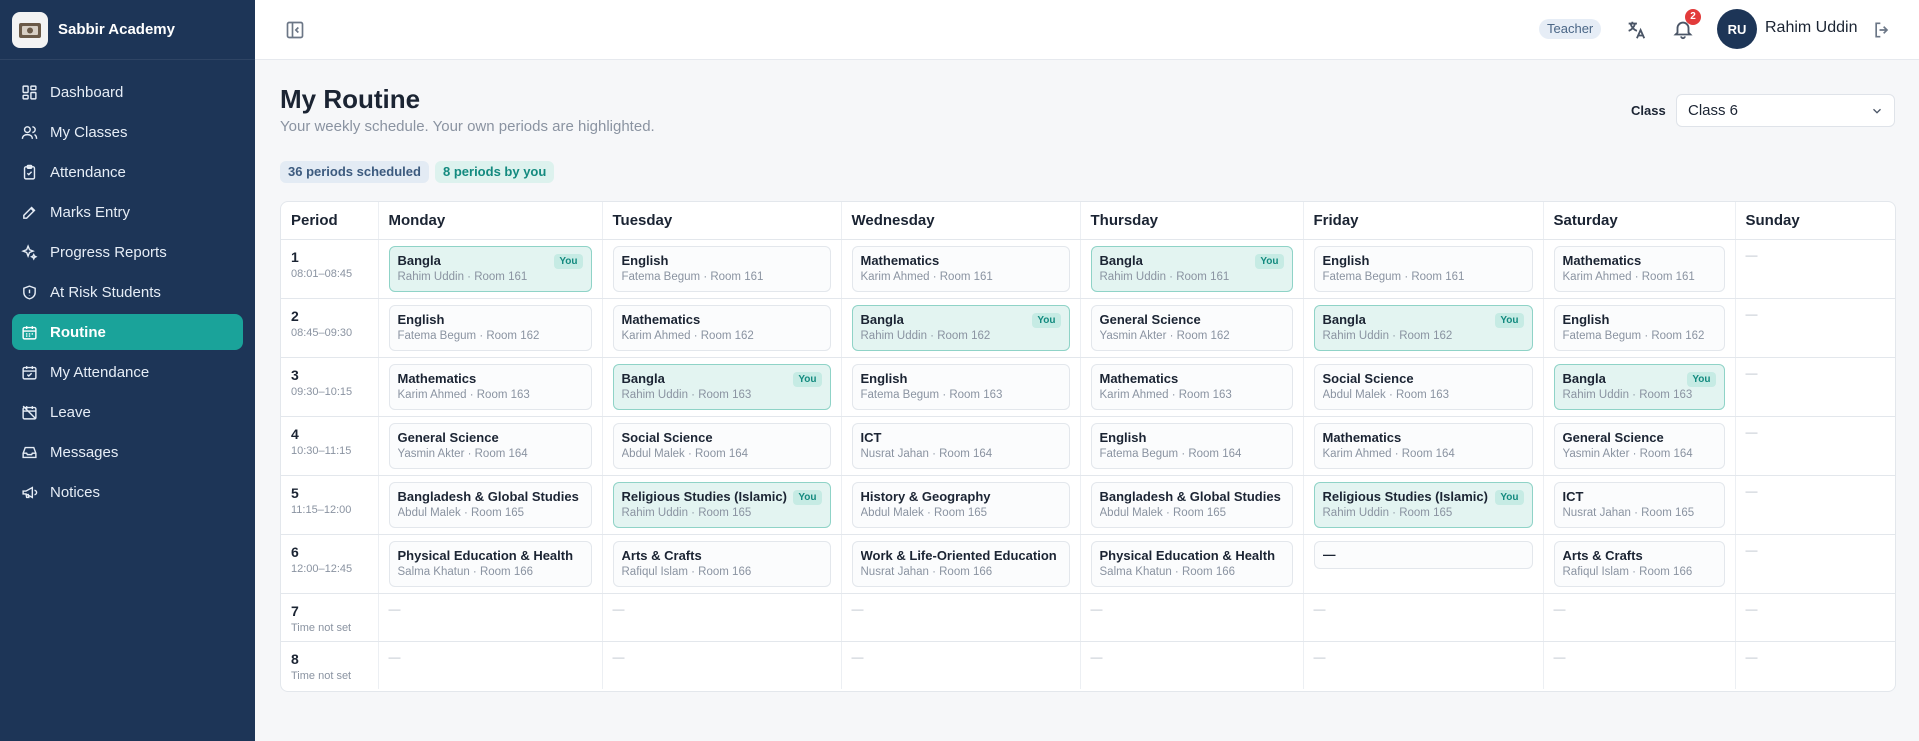  Describe the element at coordinates (960, 386) in the screenshot. I see `period-card: English Fatema Begum · Room 163` at that location.